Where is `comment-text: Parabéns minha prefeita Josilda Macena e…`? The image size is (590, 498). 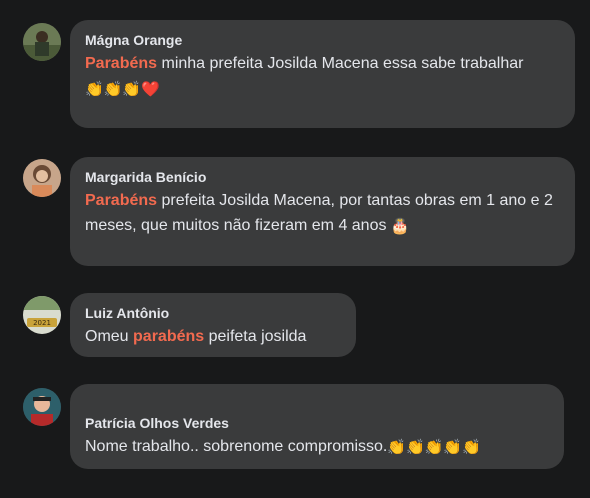 comment-text: Parabéns minha prefeita Josilda Macena e… is located at coordinates (323, 76).